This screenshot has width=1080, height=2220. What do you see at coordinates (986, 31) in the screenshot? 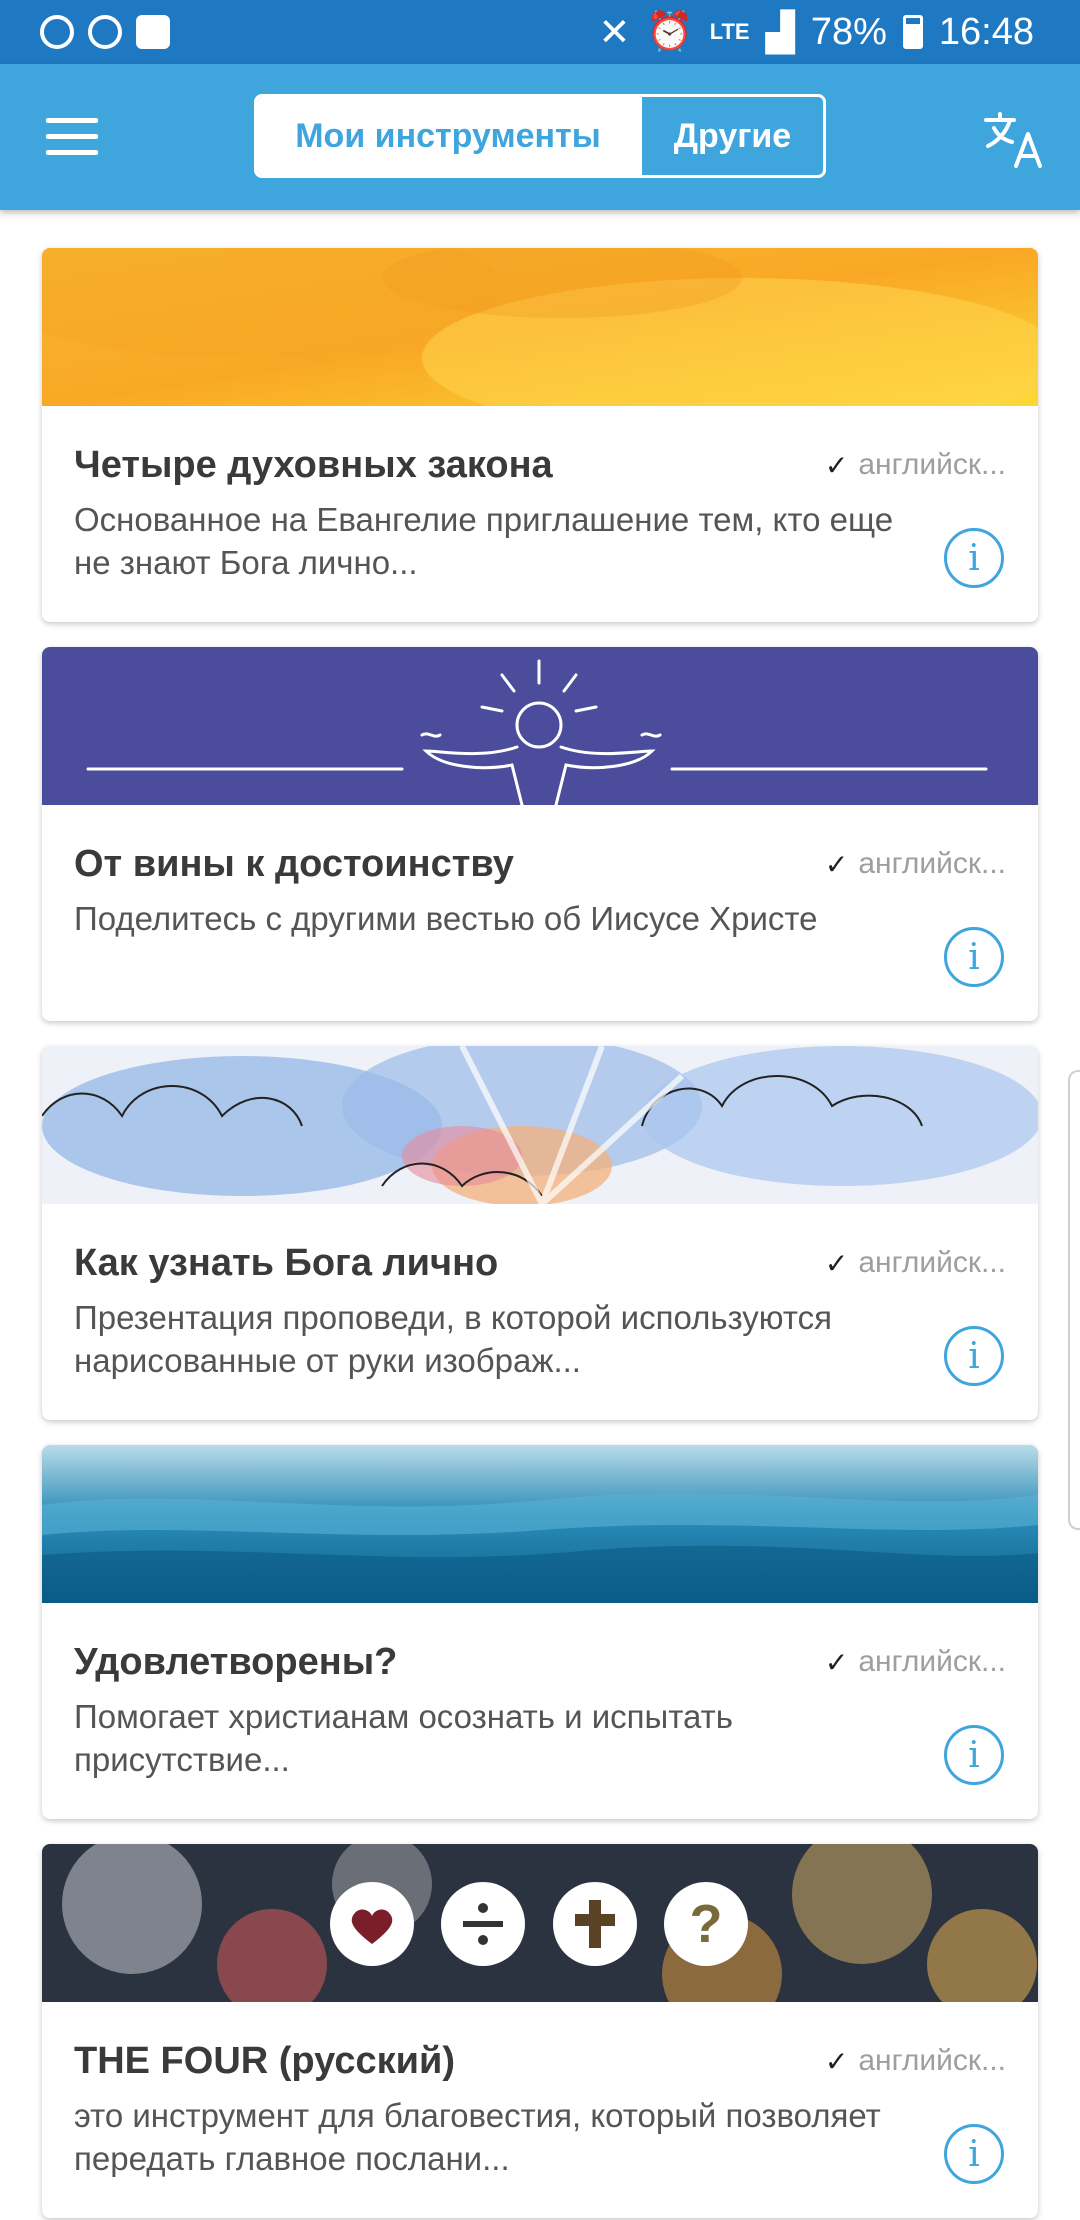
I see `clock: 16:48` at bounding box center [986, 31].